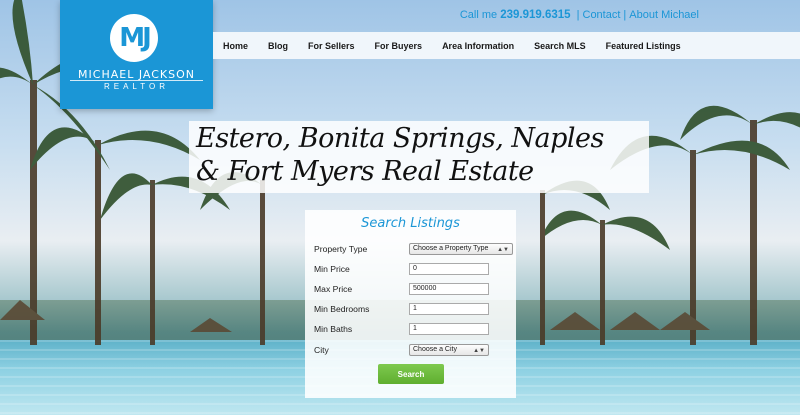  Describe the element at coordinates (332, 269) in the screenshot. I see `min-price-label: Min Price` at that location.